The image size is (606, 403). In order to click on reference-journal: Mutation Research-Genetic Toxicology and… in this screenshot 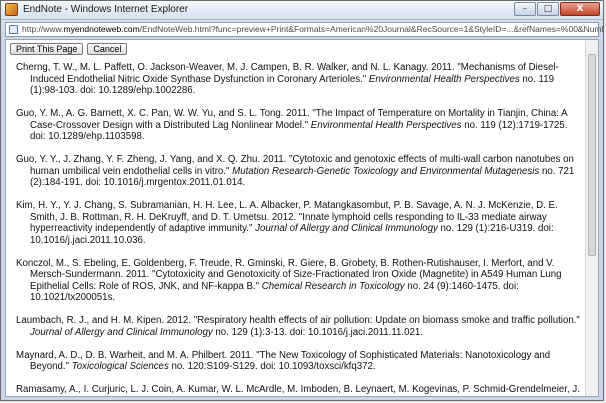, I will do `click(386, 171)`.